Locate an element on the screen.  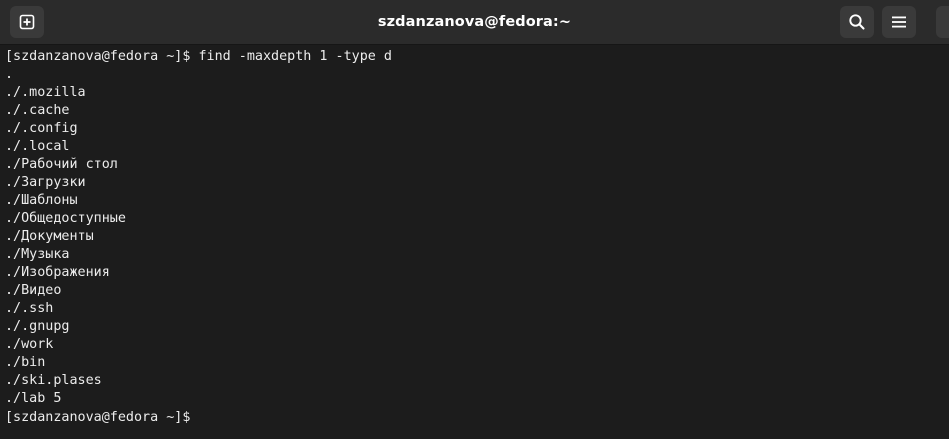
final-prompt-line: [szdanzanova@fedora ~]$ is located at coordinates (477, 417).